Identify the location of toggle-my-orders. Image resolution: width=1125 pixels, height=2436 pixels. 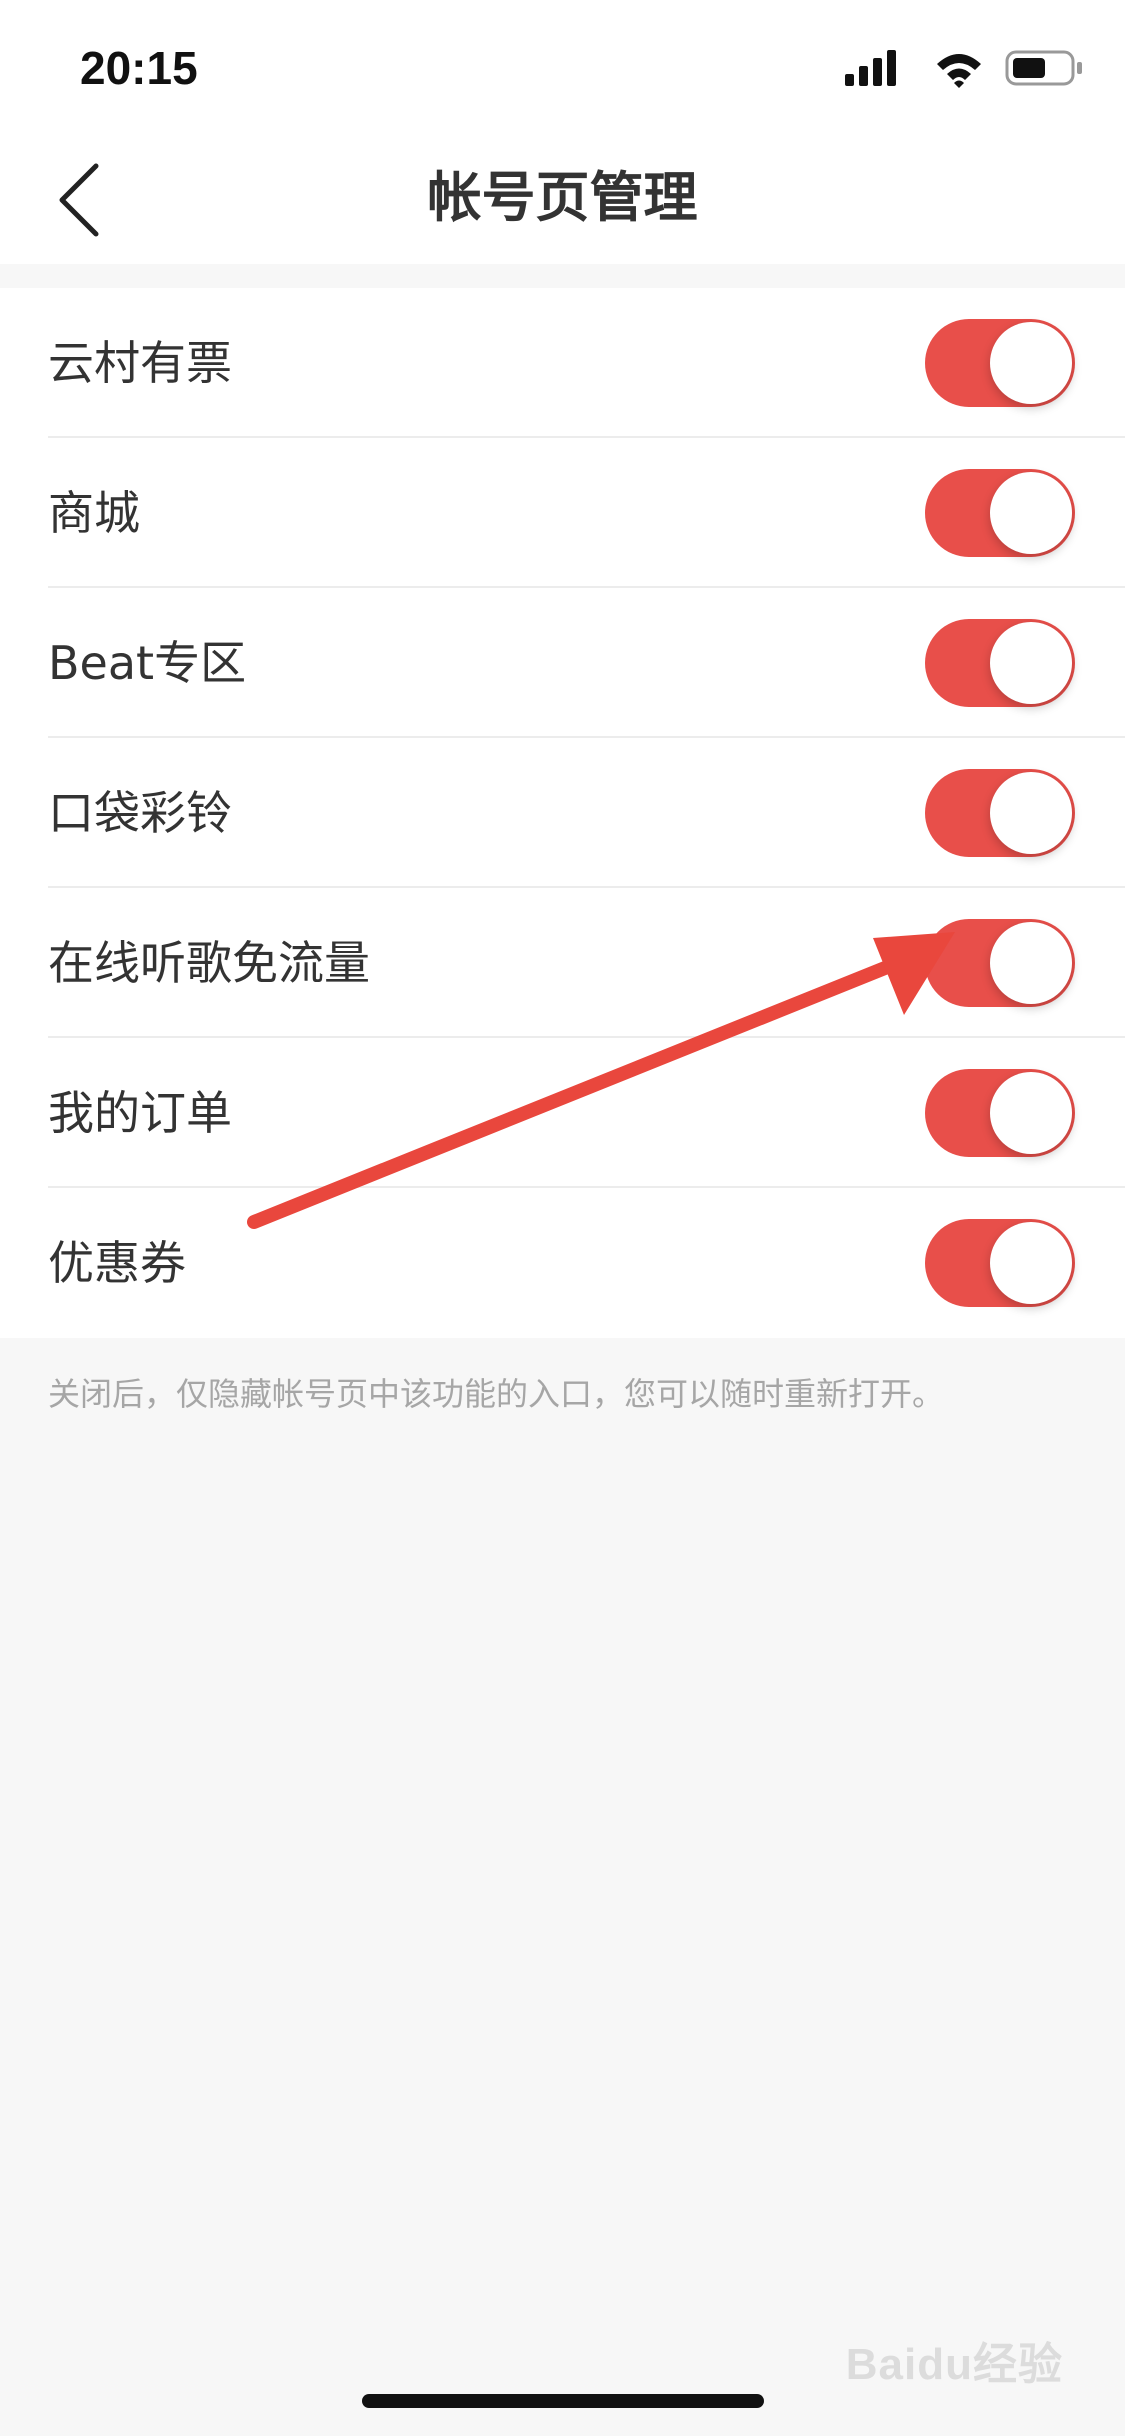
(1000, 1113).